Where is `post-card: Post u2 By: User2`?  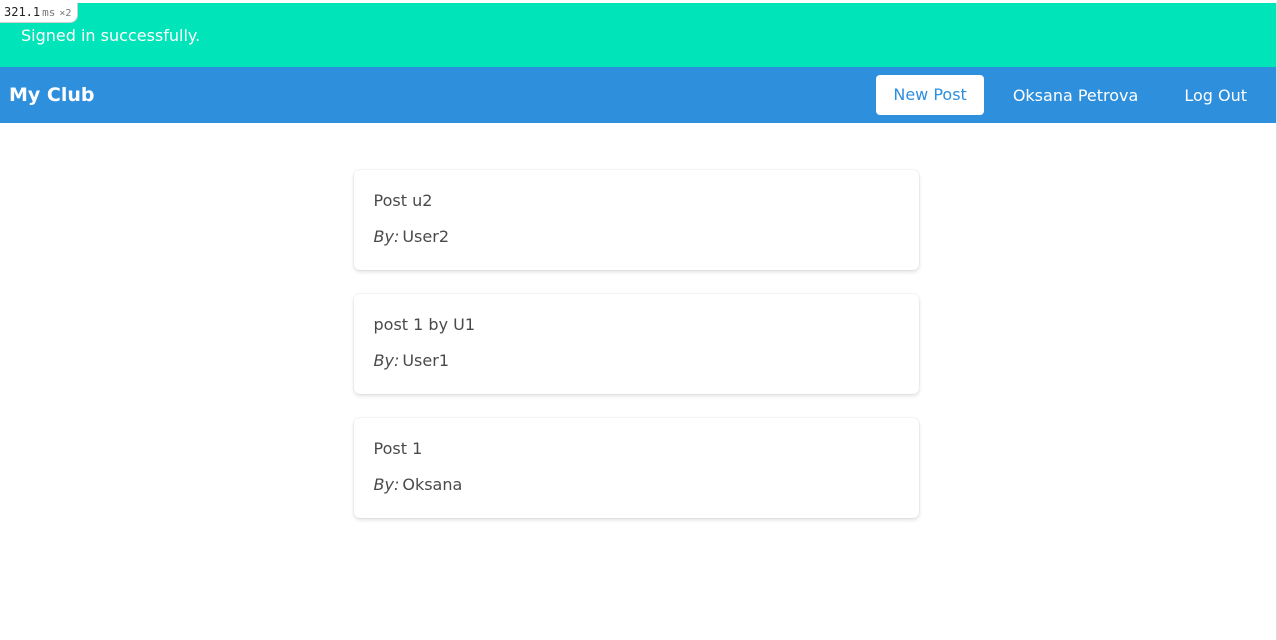 post-card: Post u2 By: User2 is located at coordinates (636, 220).